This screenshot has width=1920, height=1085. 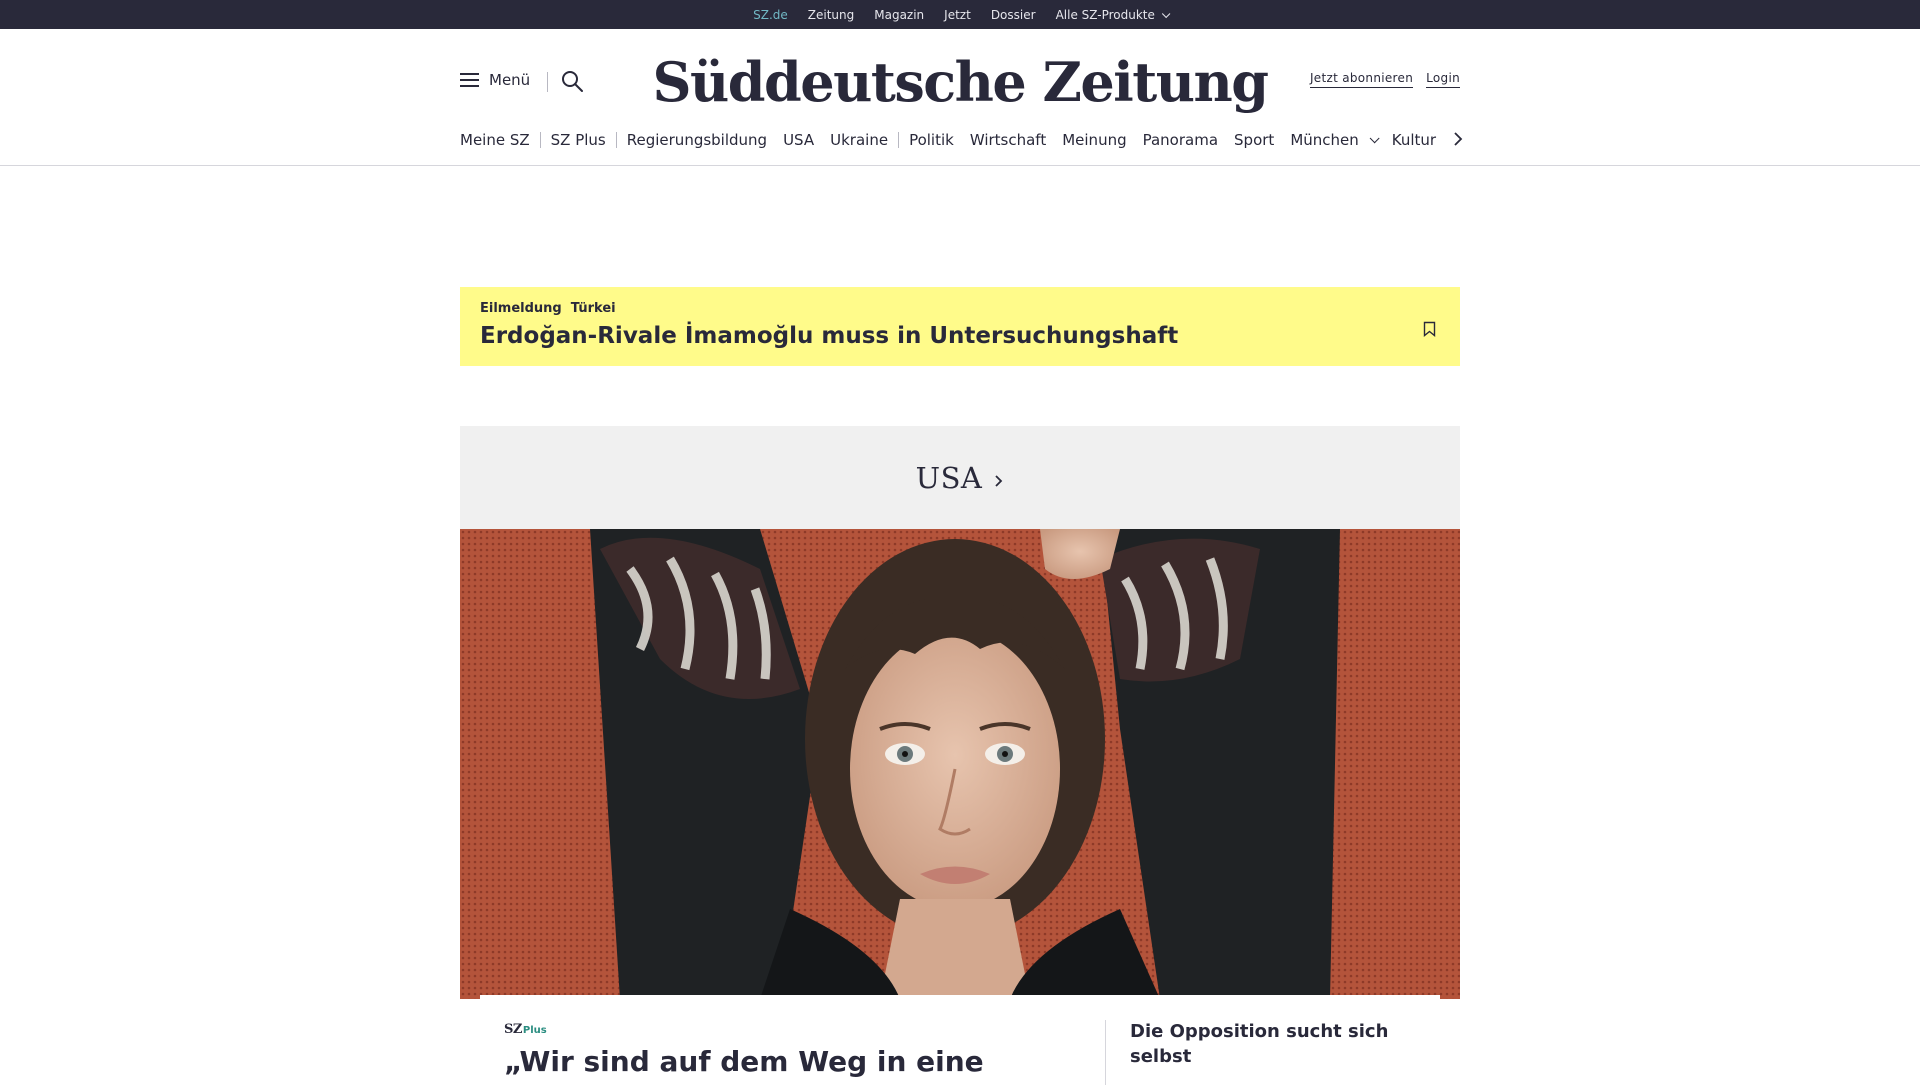 What do you see at coordinates (495, 140) in the screenshot?
I see `nav-item-meine-sz: Meine SZ` at bounding box center [495, 140].